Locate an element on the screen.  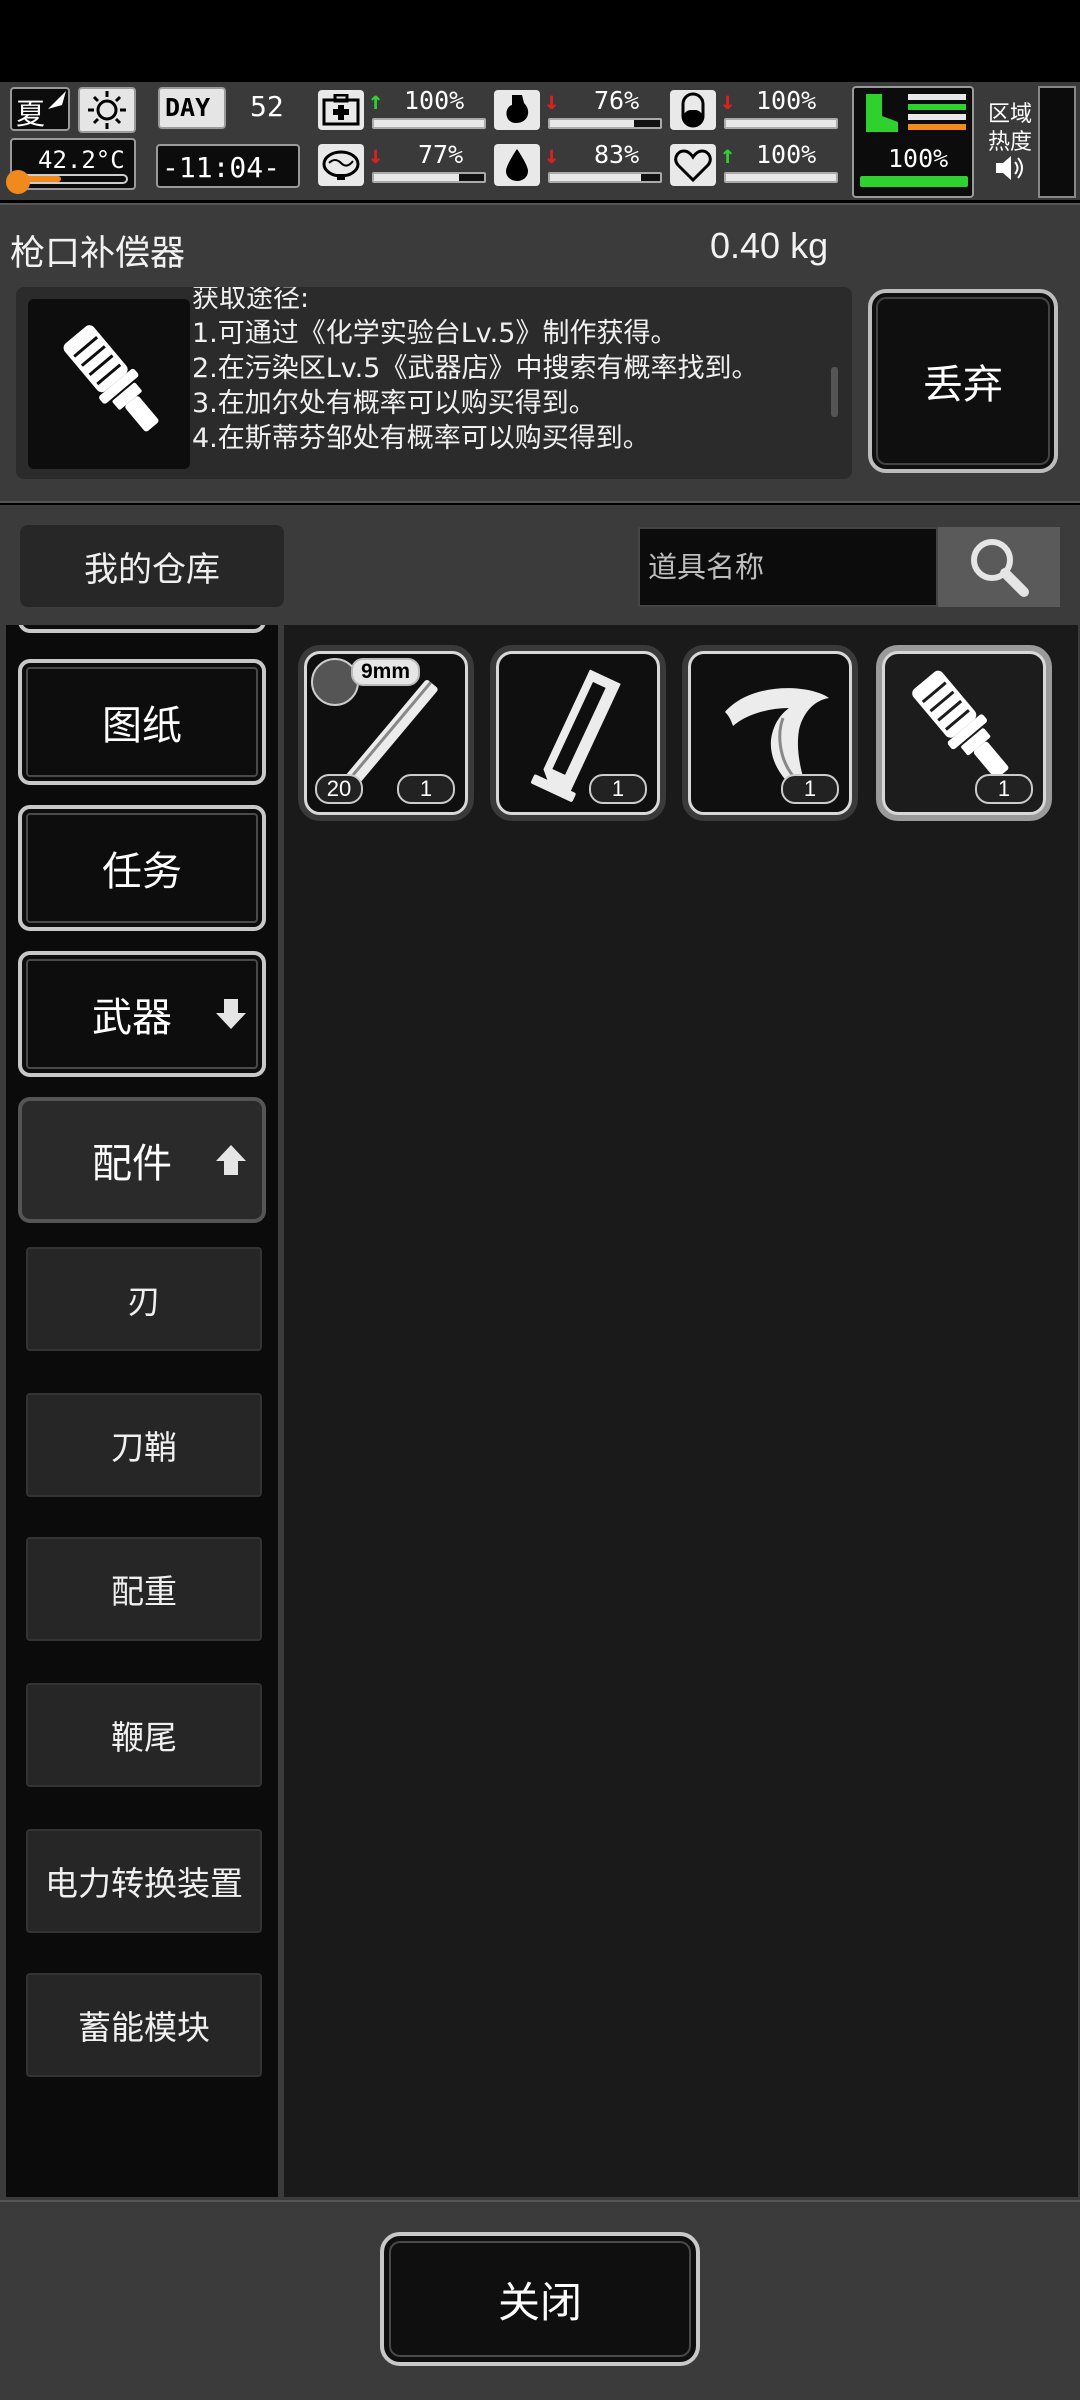
day-box: DAY is located at coordinates (192, 108).